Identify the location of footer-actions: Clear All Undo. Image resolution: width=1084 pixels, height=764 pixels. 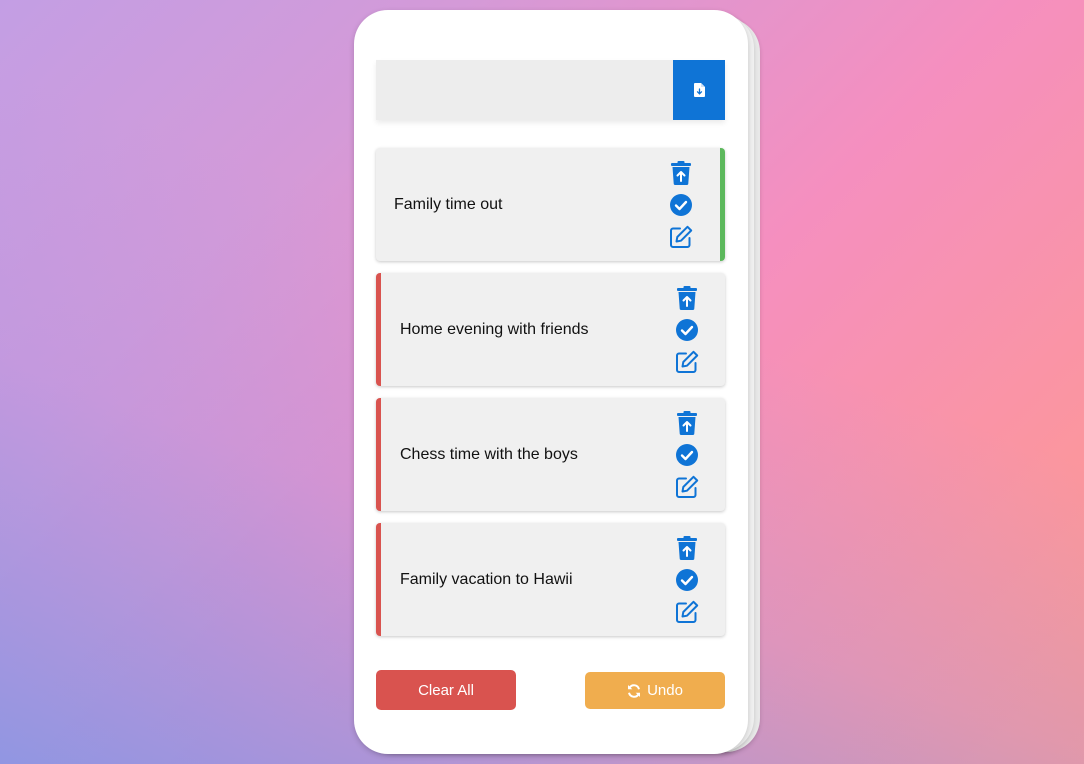
(550, 690).